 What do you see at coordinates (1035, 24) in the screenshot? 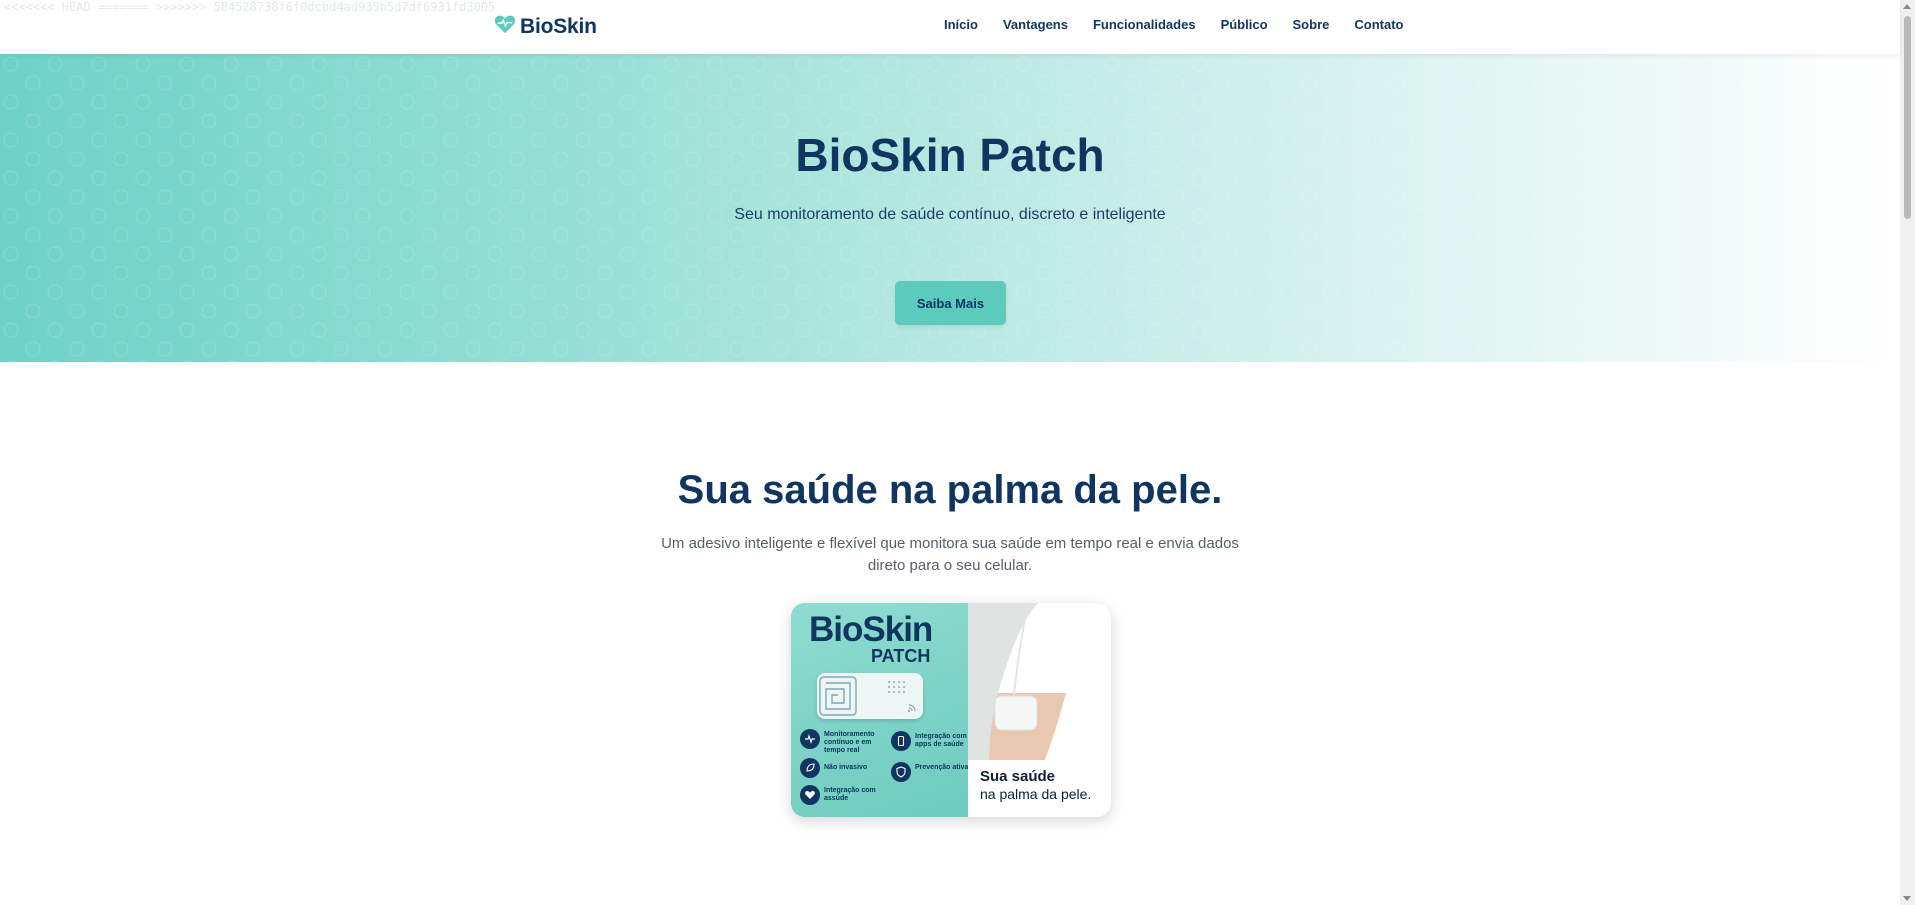
I see `nav-link-vantagens: Vantagens` at bounding box center [1035, 24].